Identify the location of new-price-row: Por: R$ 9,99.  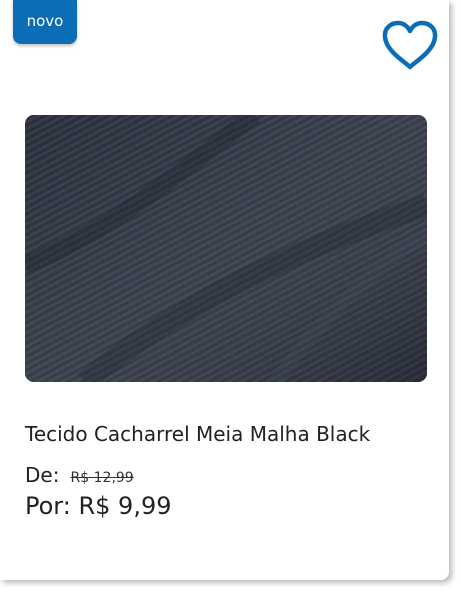
(98, 506).